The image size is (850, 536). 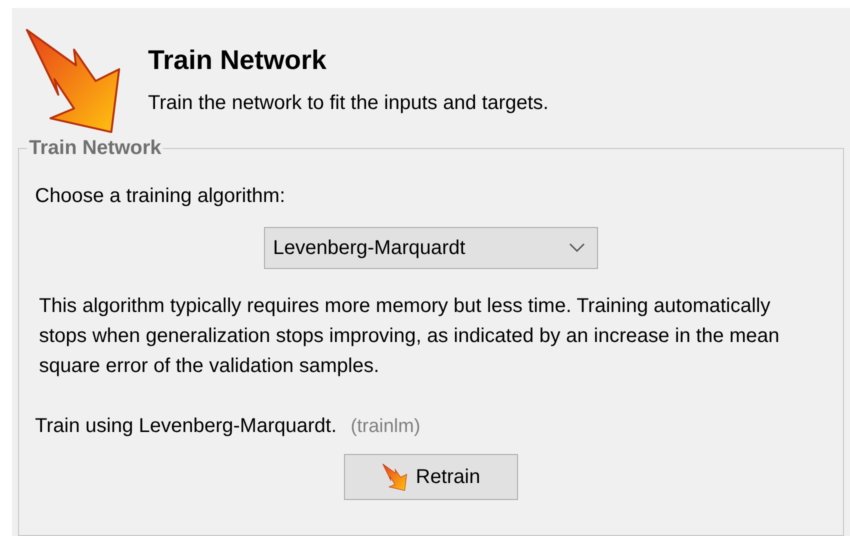 I want to click on chevron-down-icon, so click(x=577, y=248).